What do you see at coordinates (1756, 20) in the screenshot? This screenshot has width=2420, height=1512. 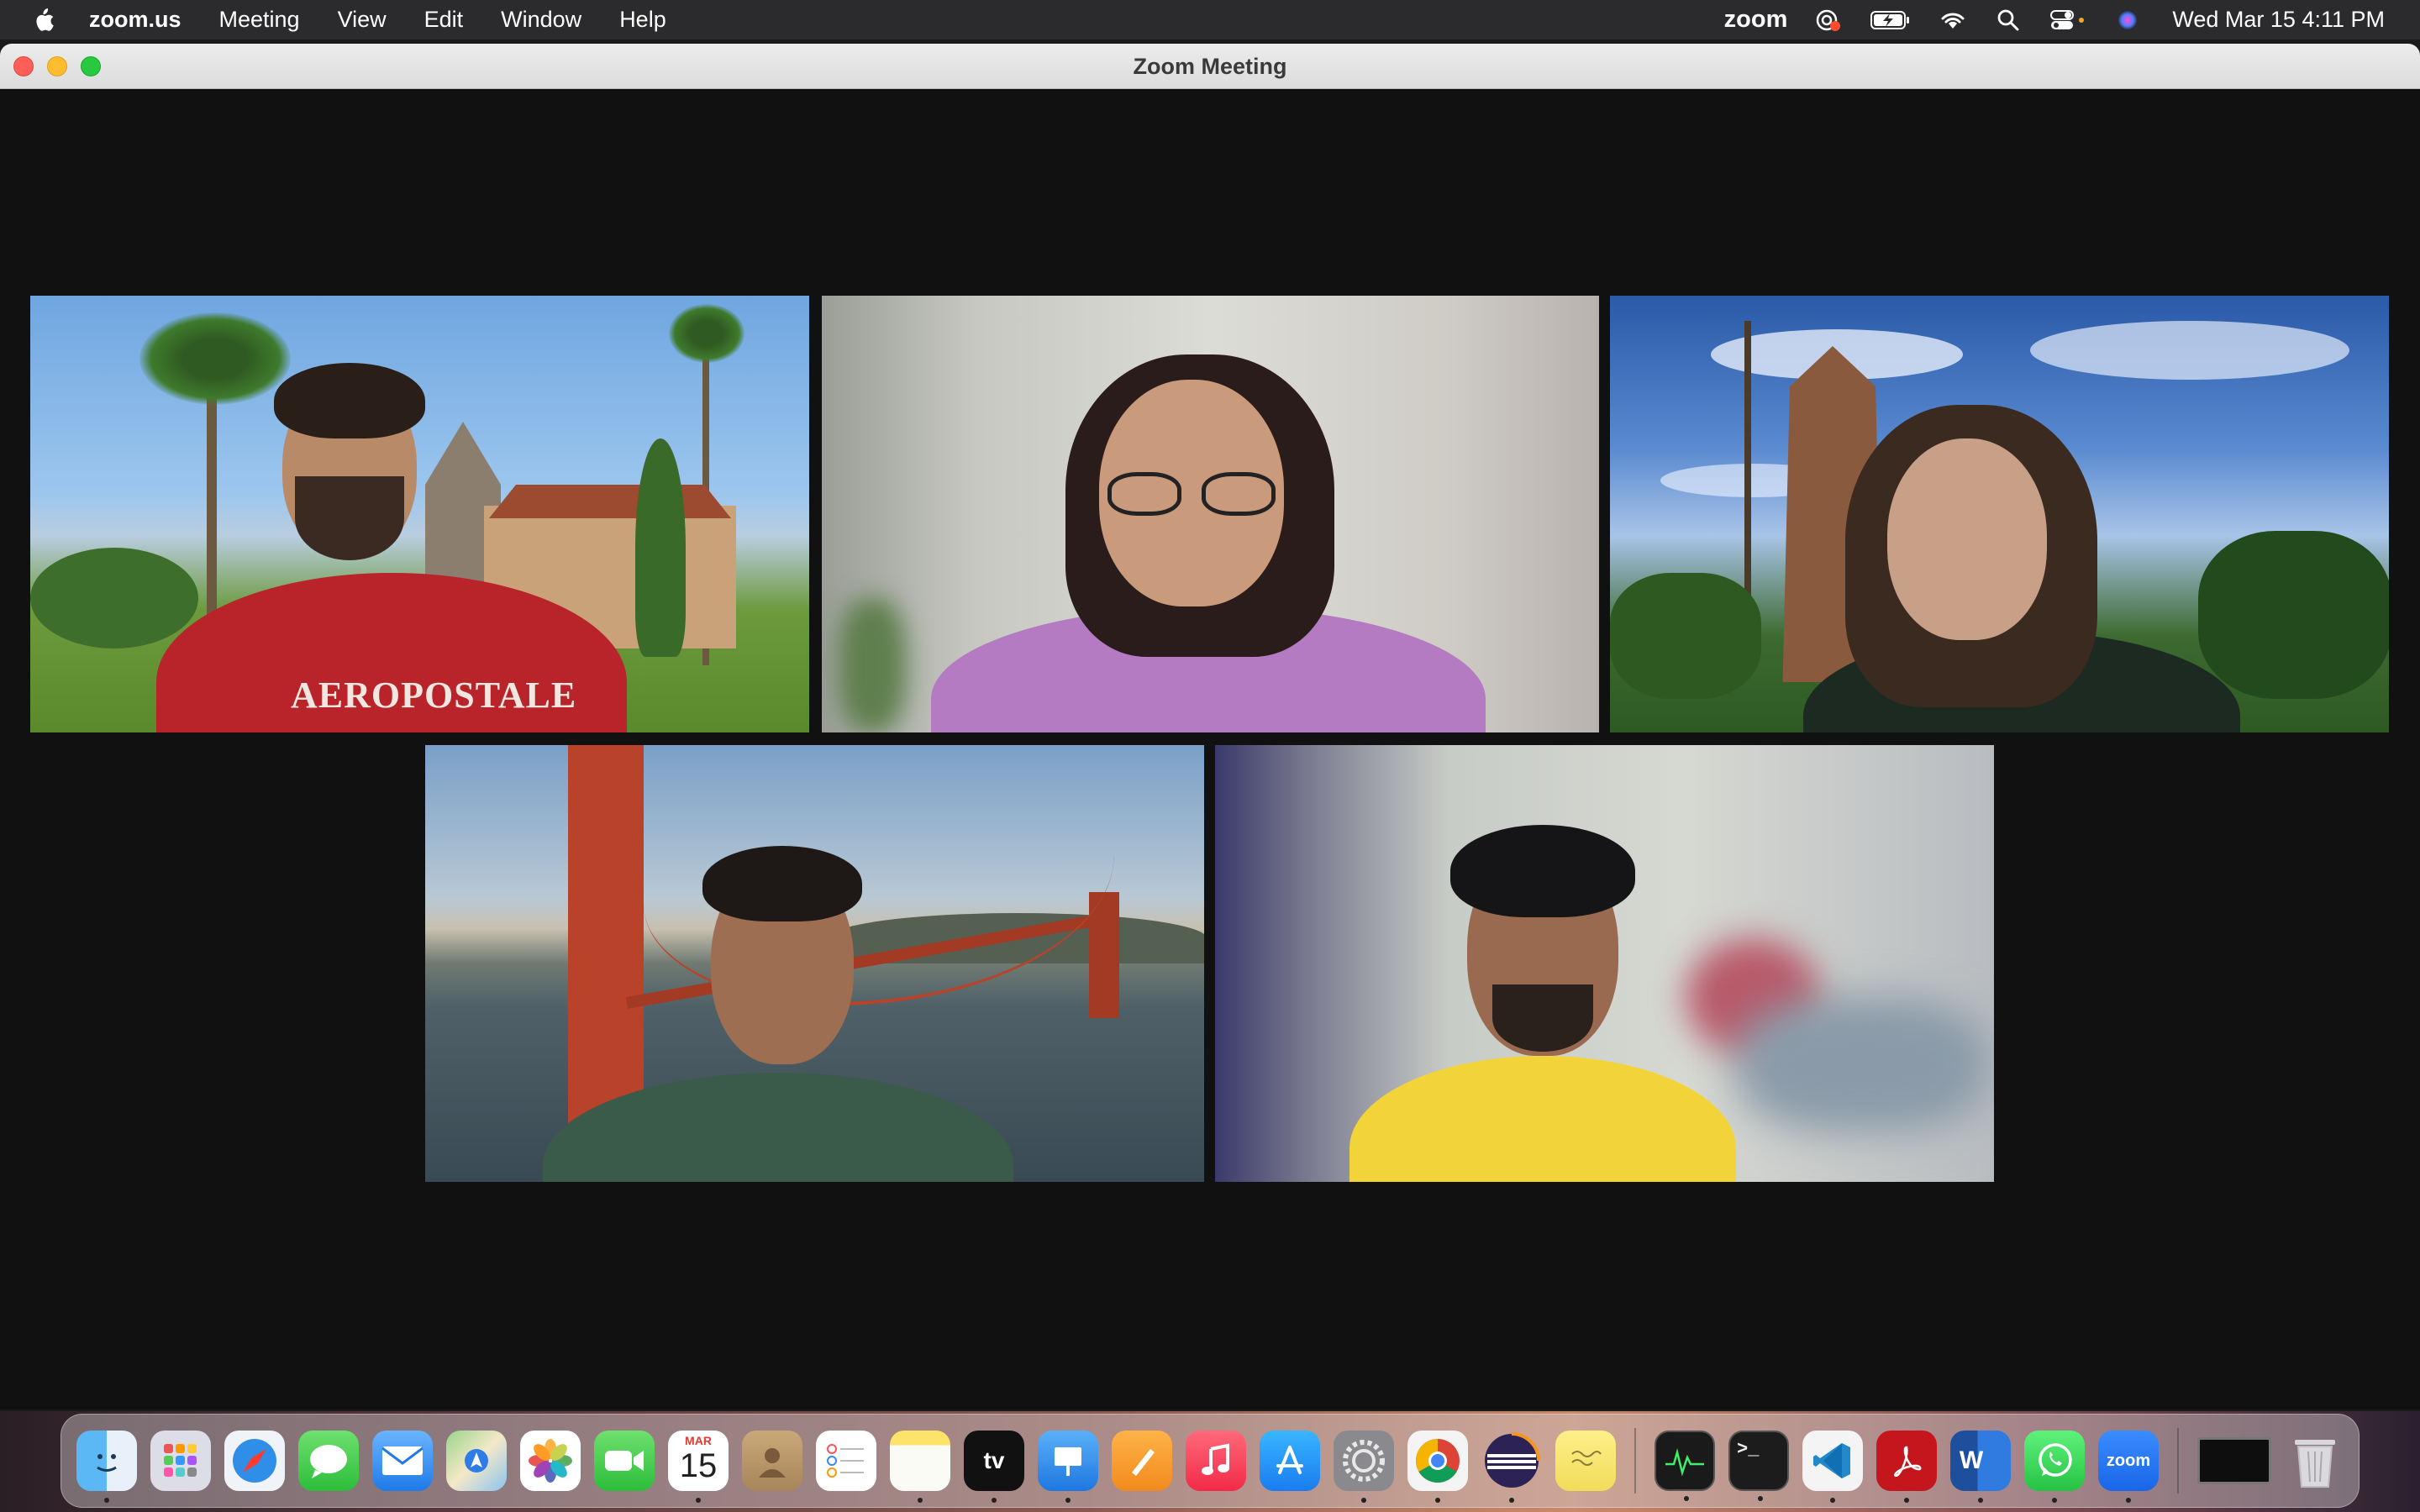 I see `zoom-status-item: zoom` at bounding box center [1756, 20].